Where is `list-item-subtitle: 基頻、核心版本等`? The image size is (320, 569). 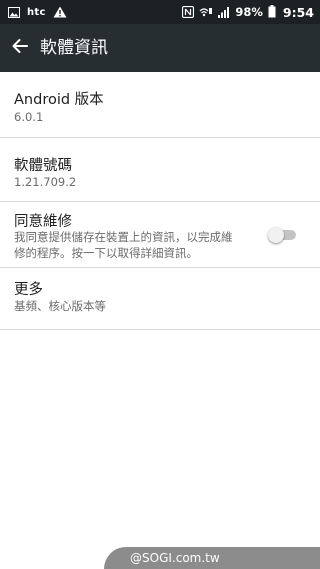
list-item-subtitle: 基頻、核心版本等 is located at coordinates (60, 306).